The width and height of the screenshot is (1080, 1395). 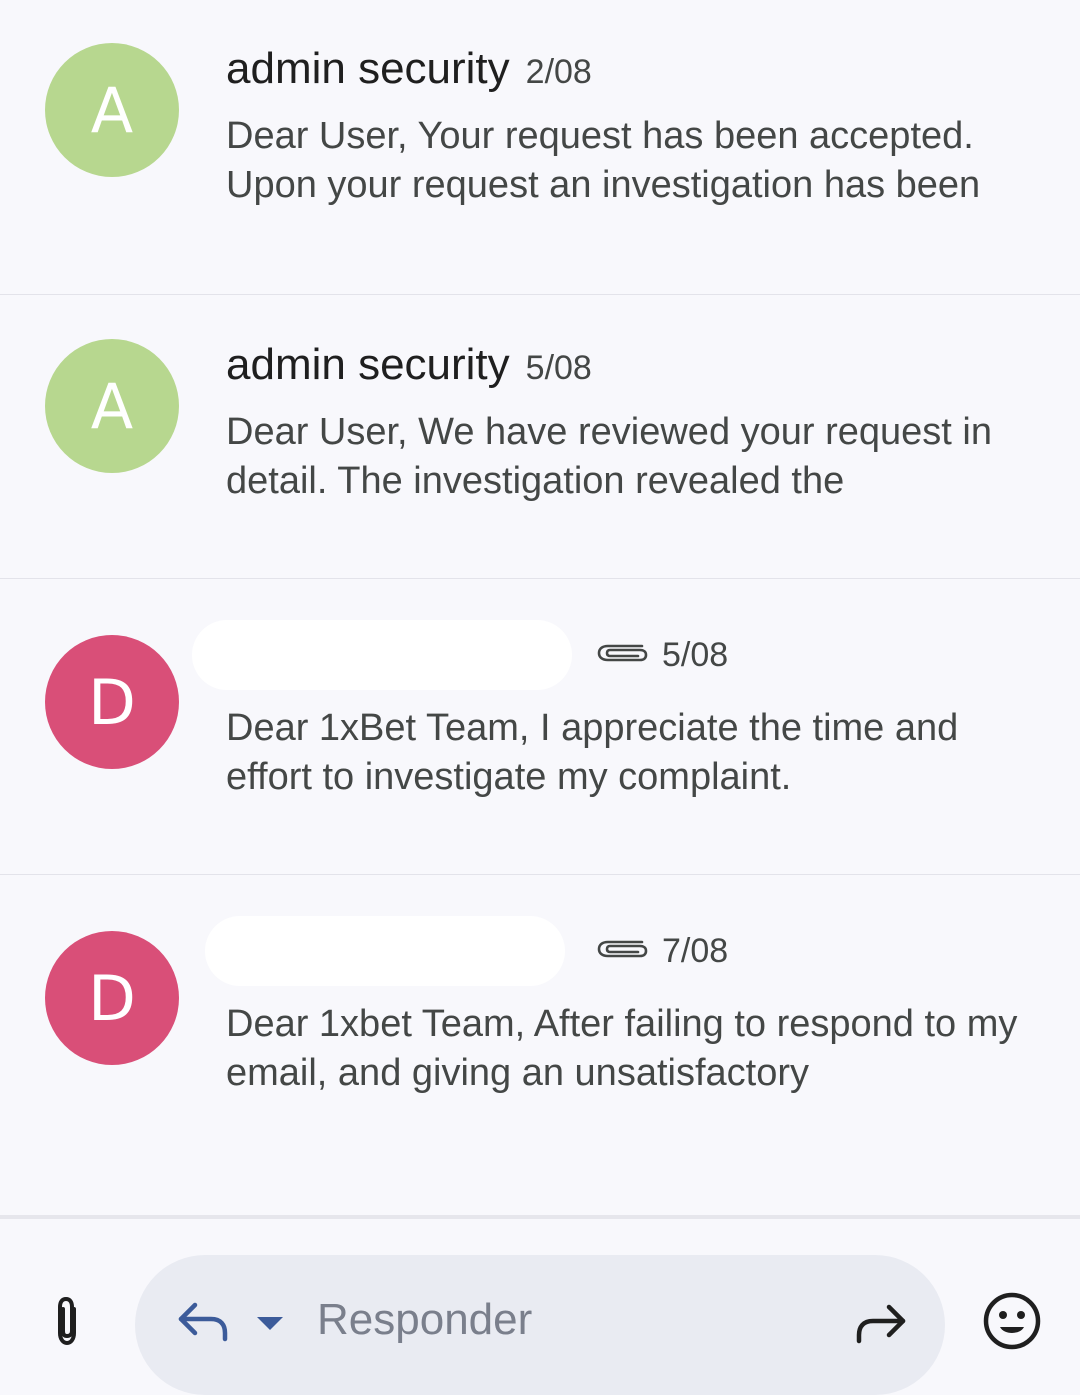 What do you see at coordinates (540, 1325) in the screenshot?
I see `reply-field: Responder` at bounding box center [540, 1325].